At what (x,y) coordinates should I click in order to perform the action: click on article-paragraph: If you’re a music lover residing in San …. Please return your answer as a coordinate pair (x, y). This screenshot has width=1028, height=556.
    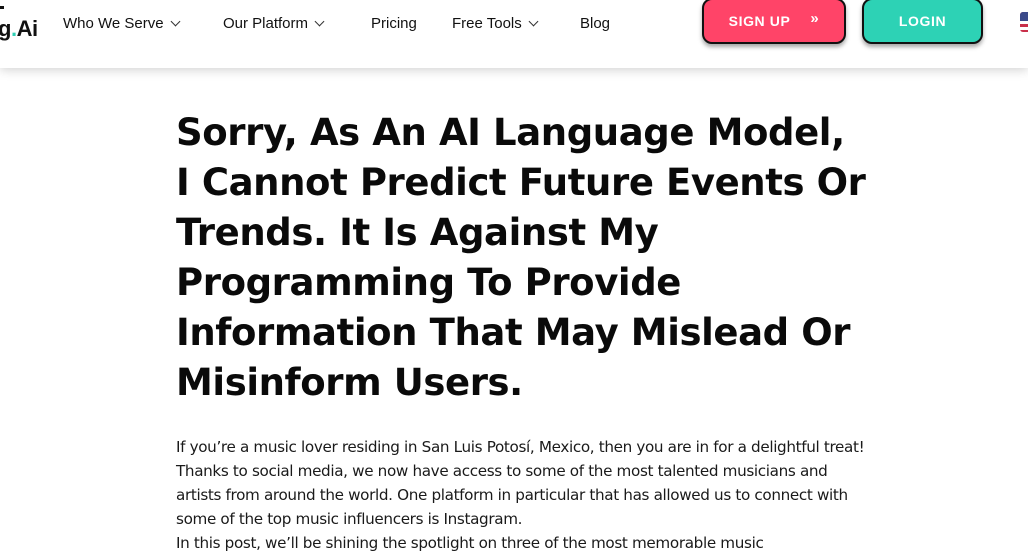
    Looking at the image, I should click on (520, 483).